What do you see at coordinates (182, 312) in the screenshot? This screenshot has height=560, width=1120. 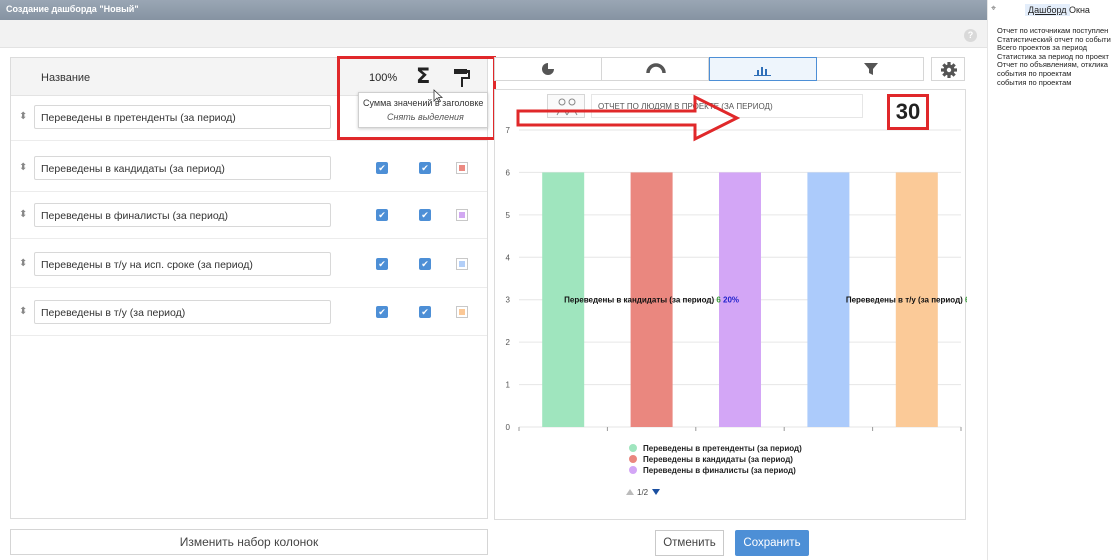 I see `column-name-field: Переведены в т/у (за период)` at bounding box center [182, 312].